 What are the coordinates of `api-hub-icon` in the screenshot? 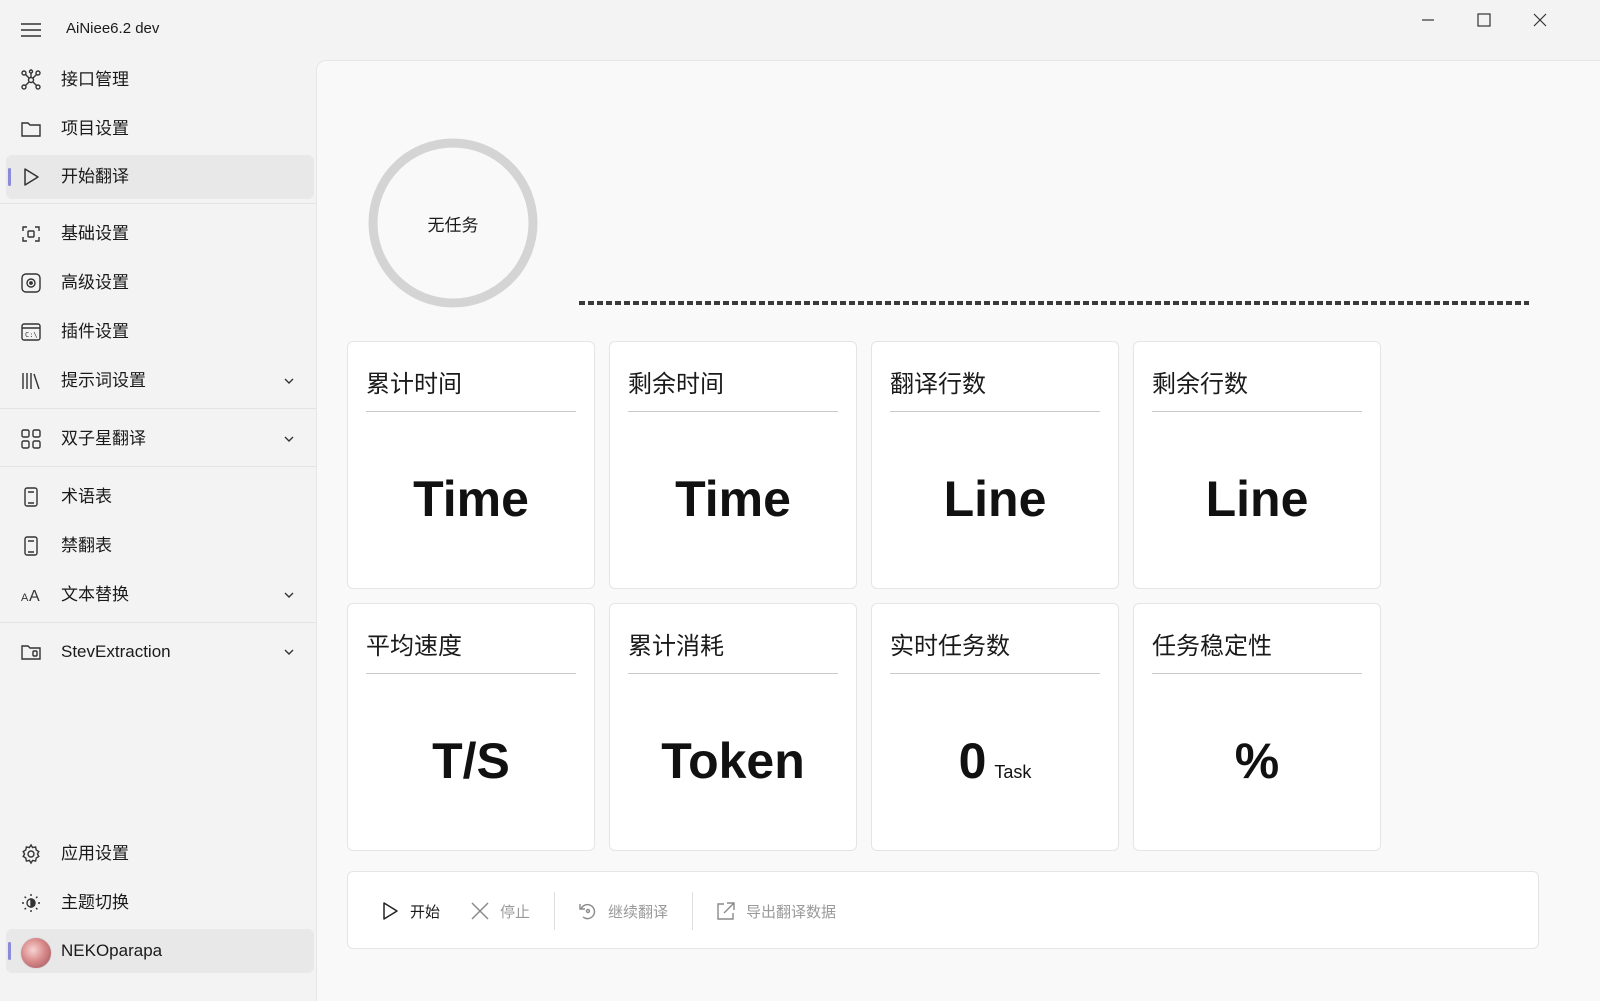 It's located at (31, 80).